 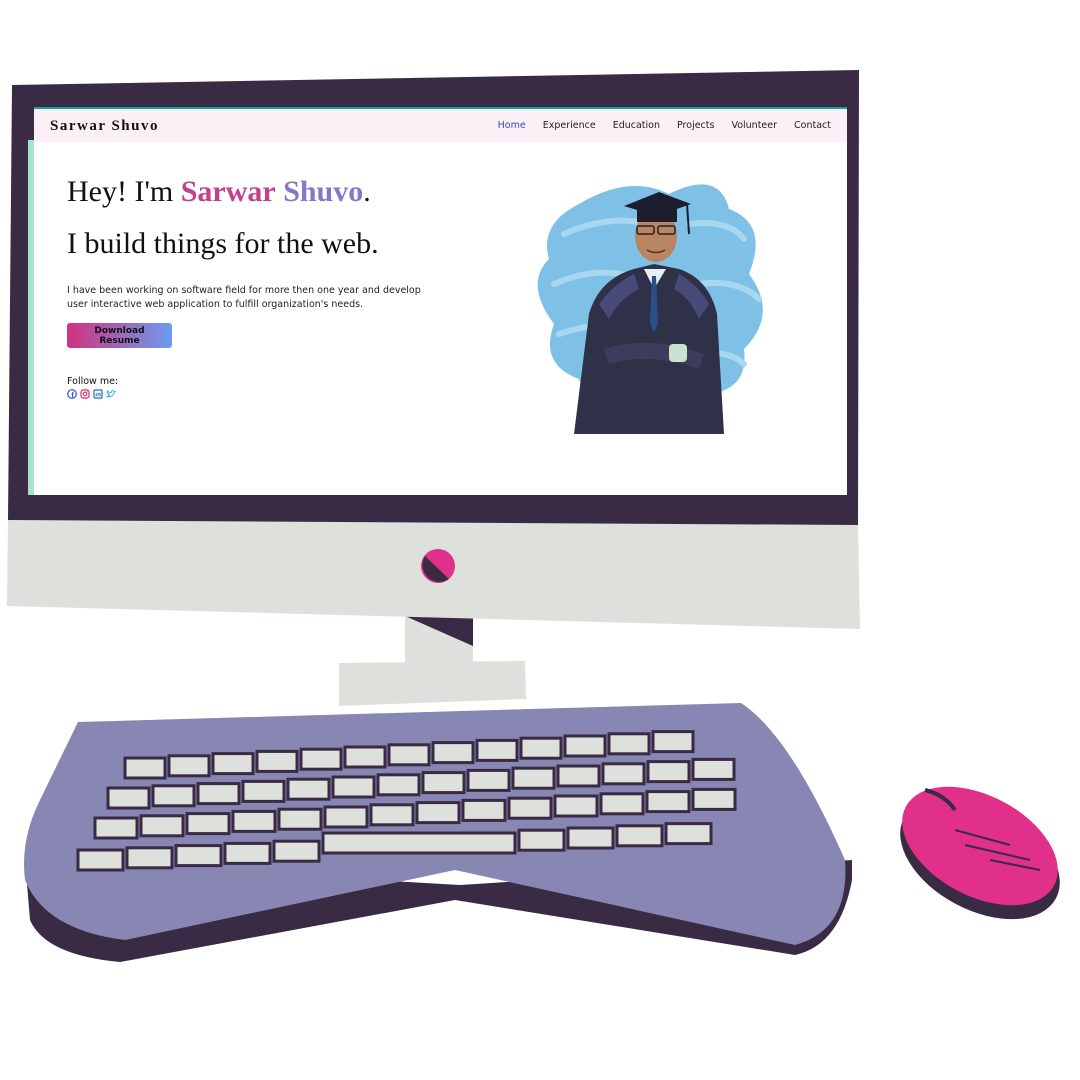 What do you see at coordinates (569, 125) in the screenshot?
I see `nav-experience: Experience` at bounding box center [569, 125].